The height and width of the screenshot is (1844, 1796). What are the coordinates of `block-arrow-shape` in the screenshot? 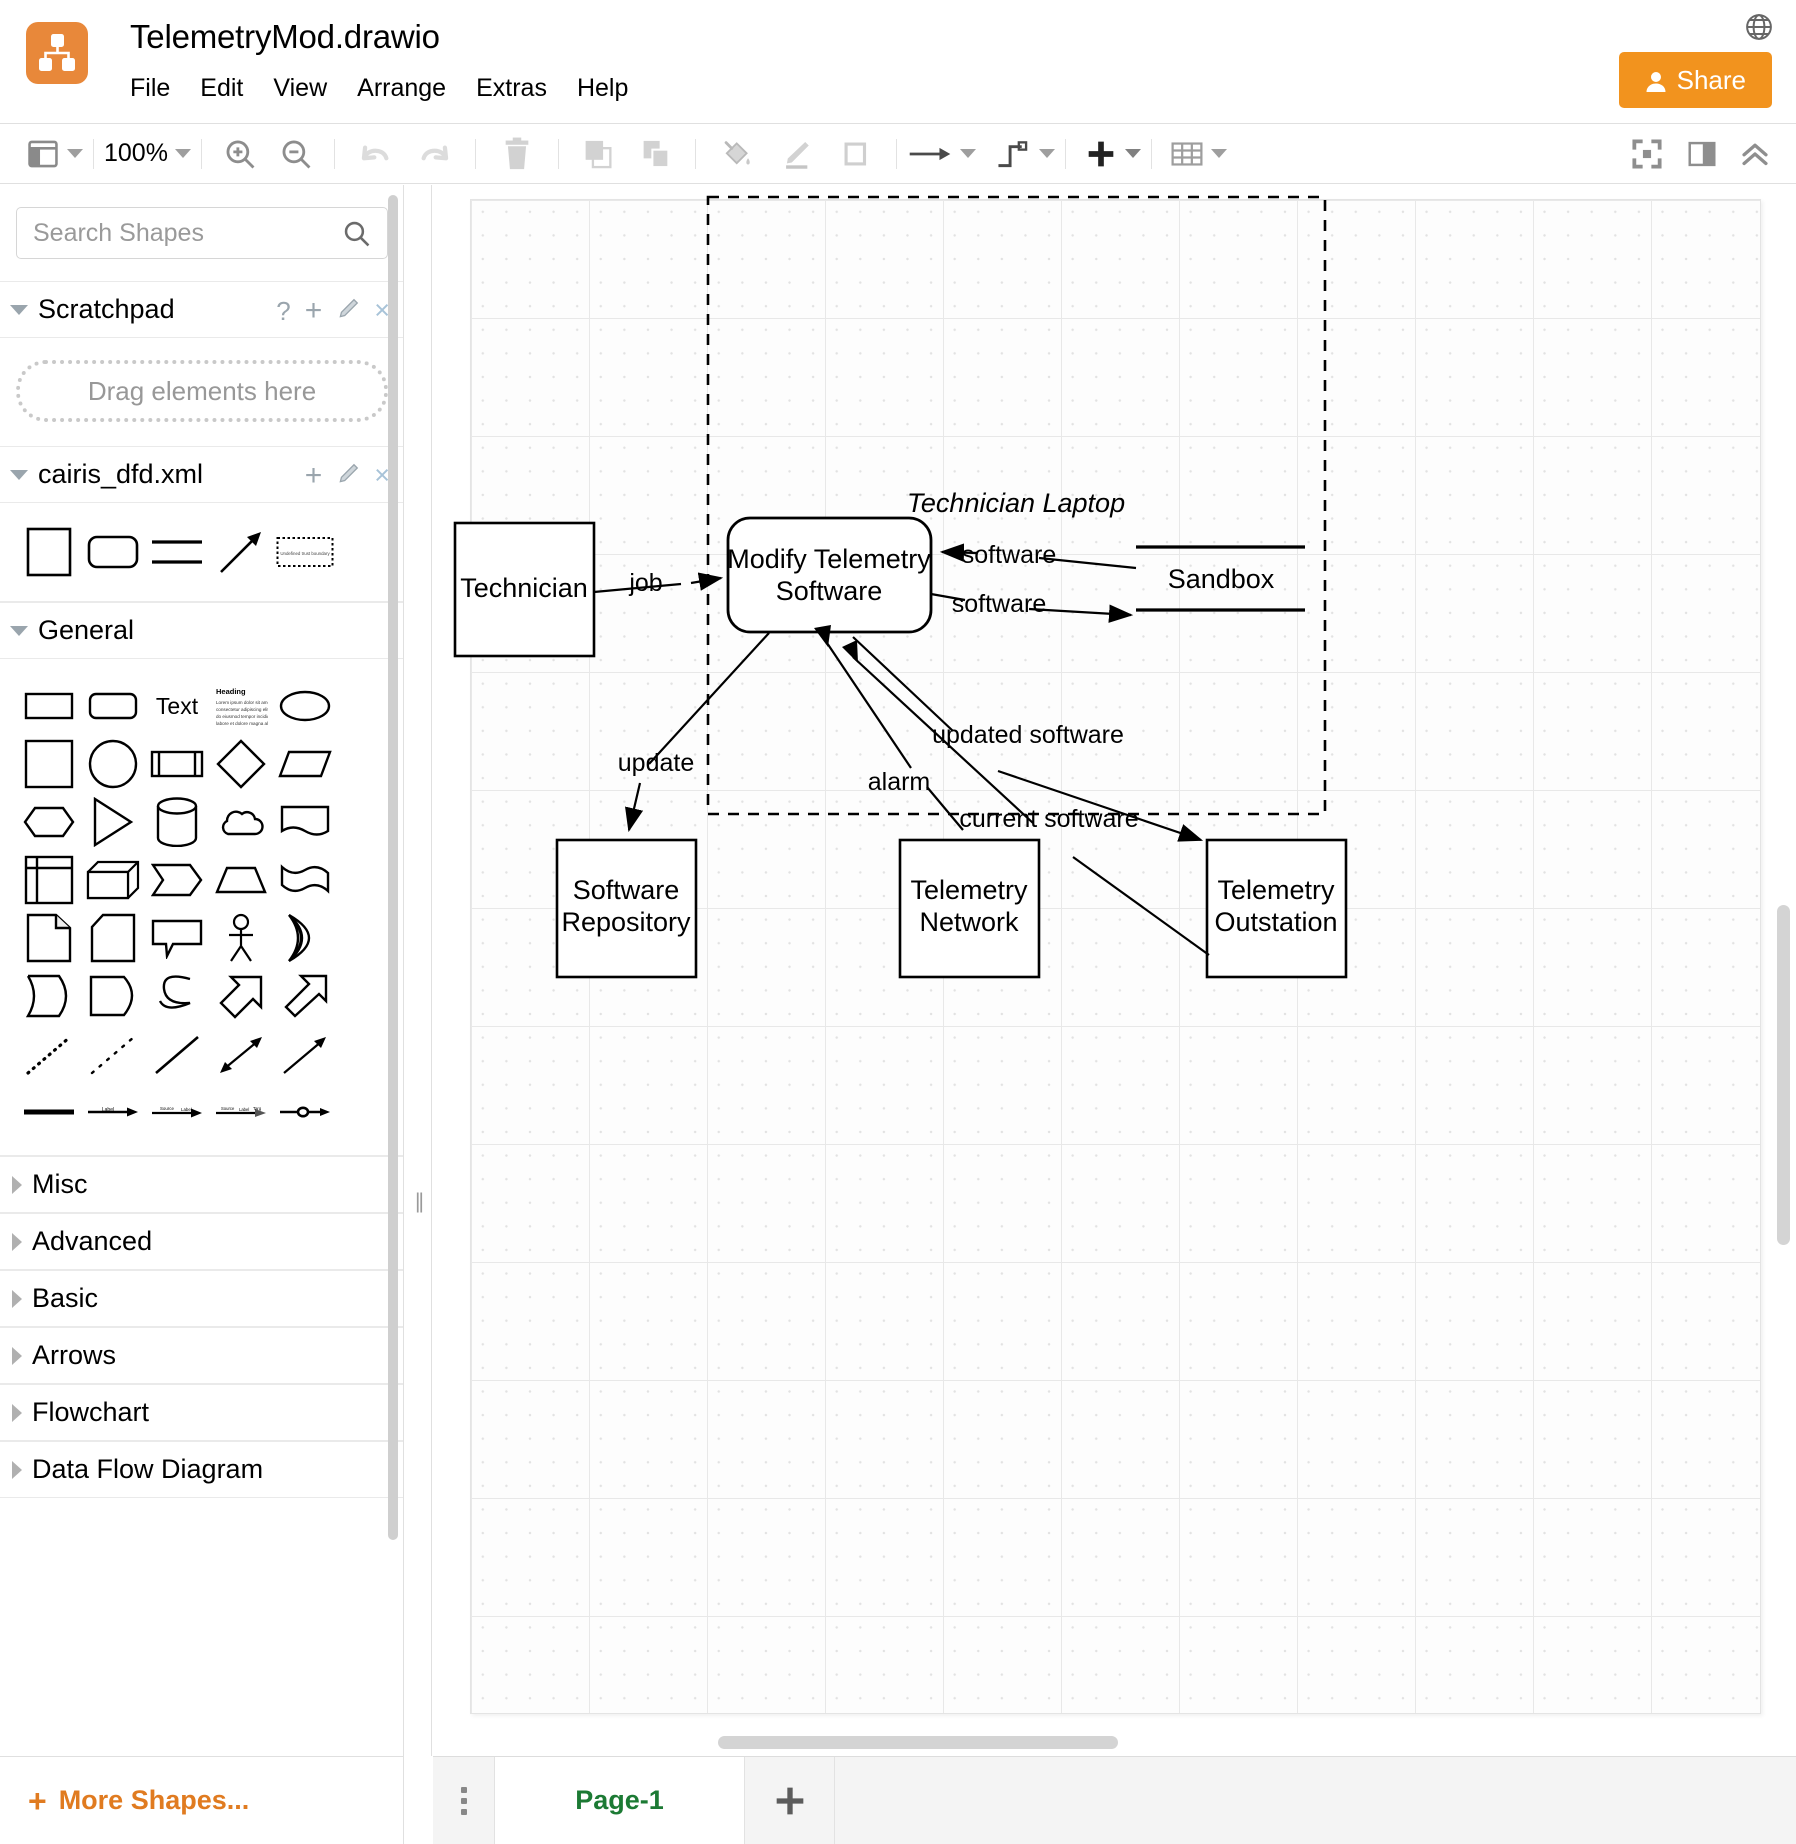 It's located at (305, 996).